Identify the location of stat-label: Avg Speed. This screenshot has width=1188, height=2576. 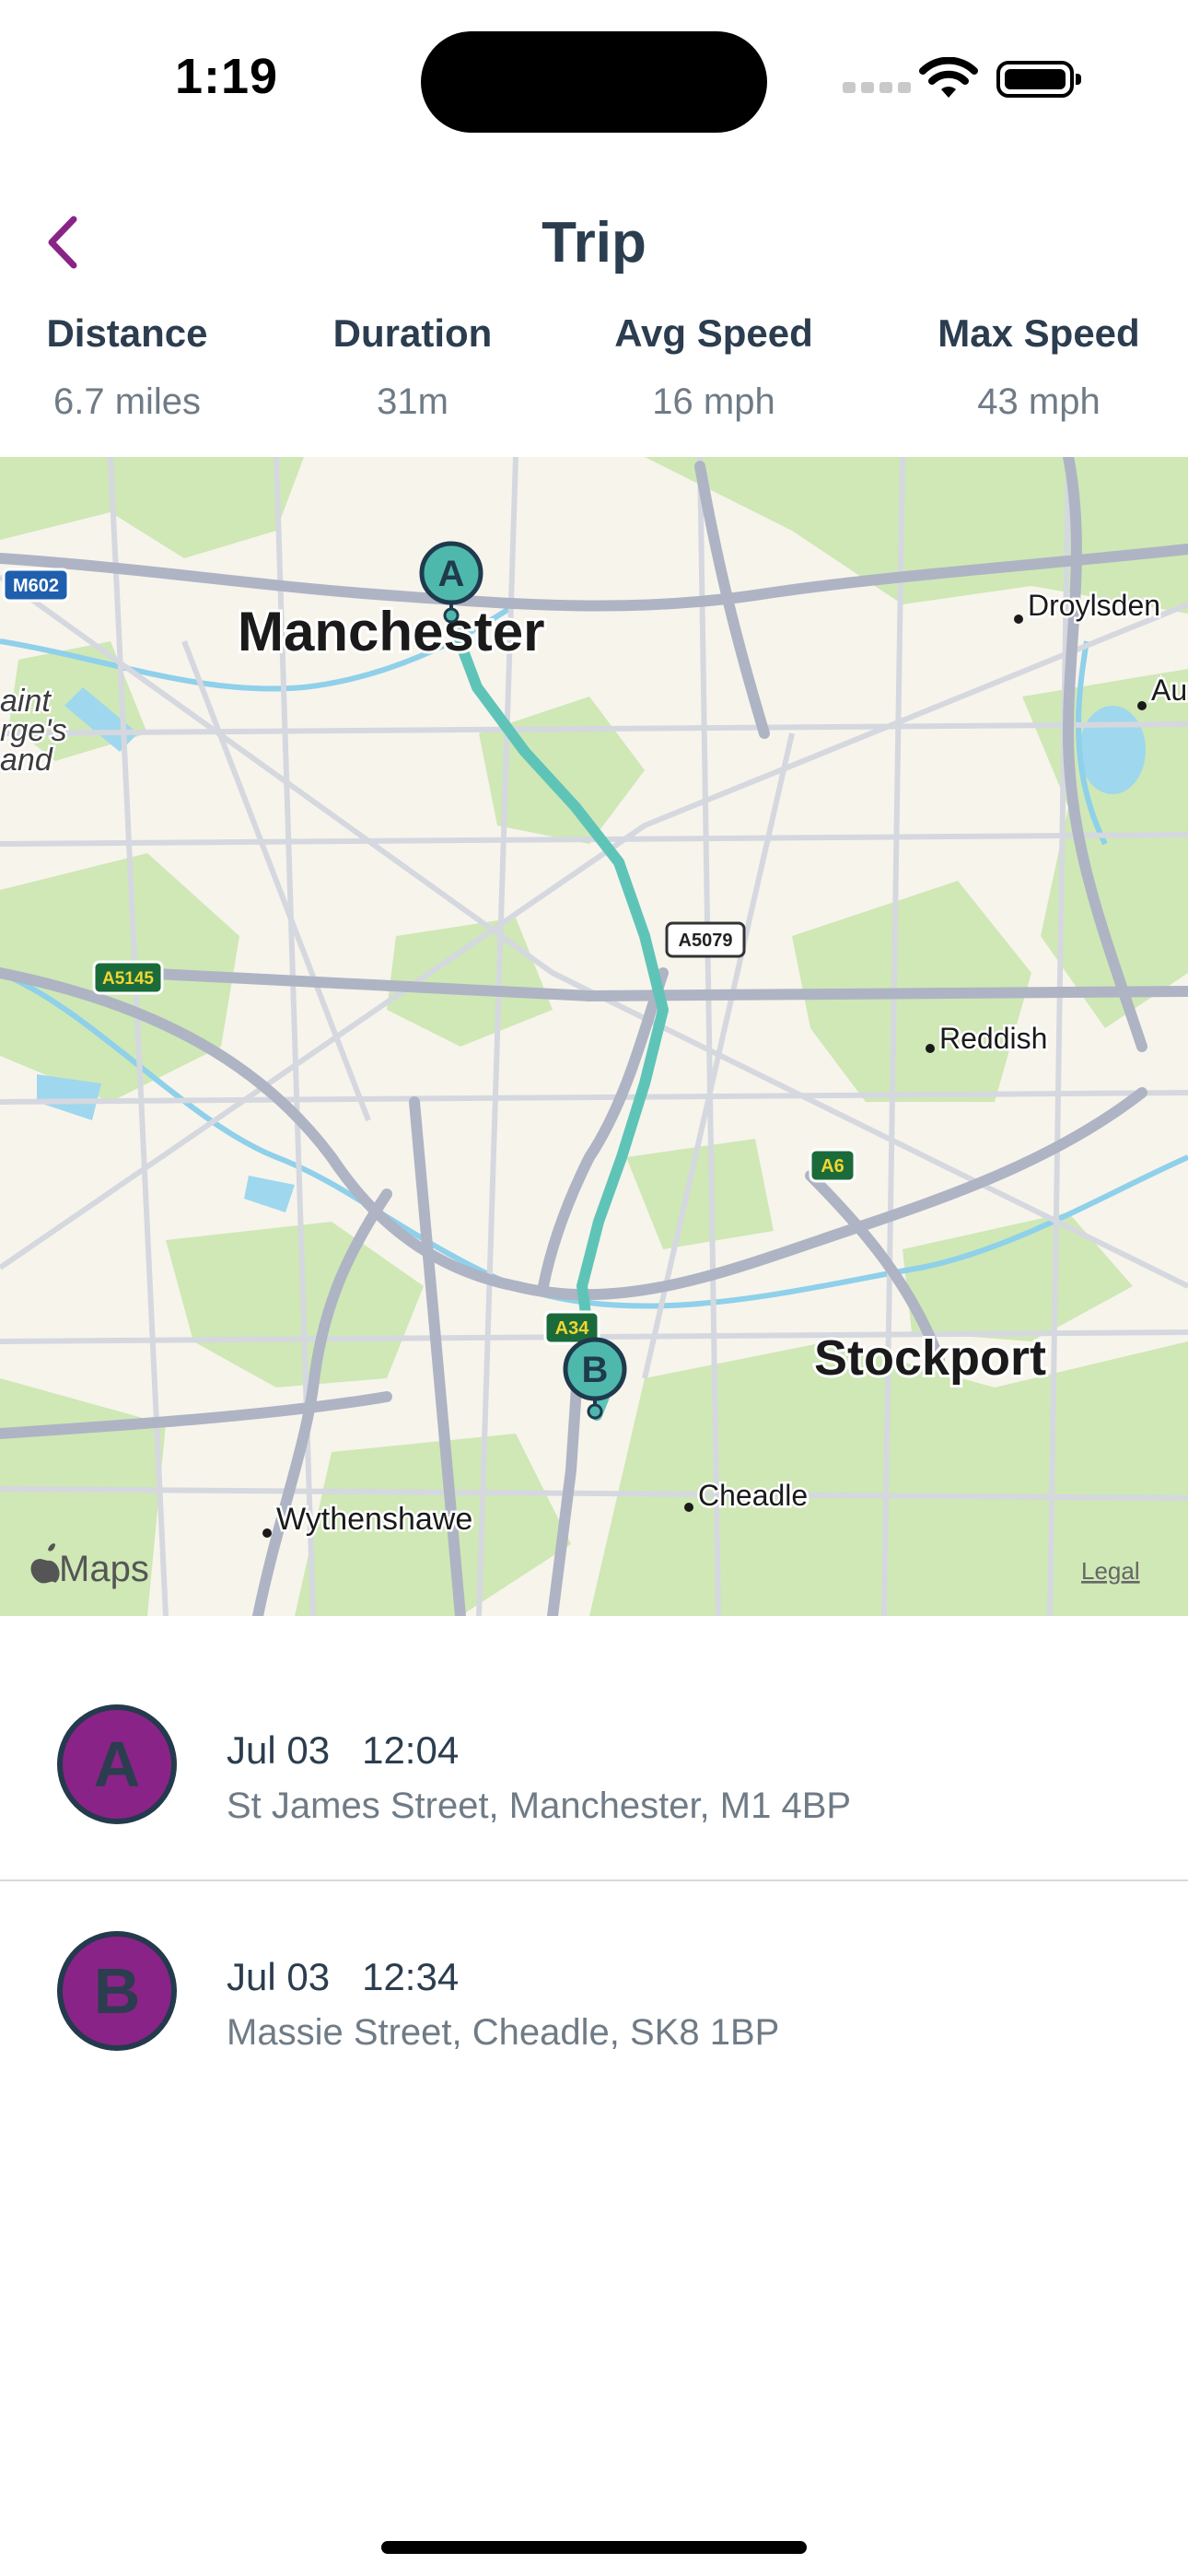
(713, 333).